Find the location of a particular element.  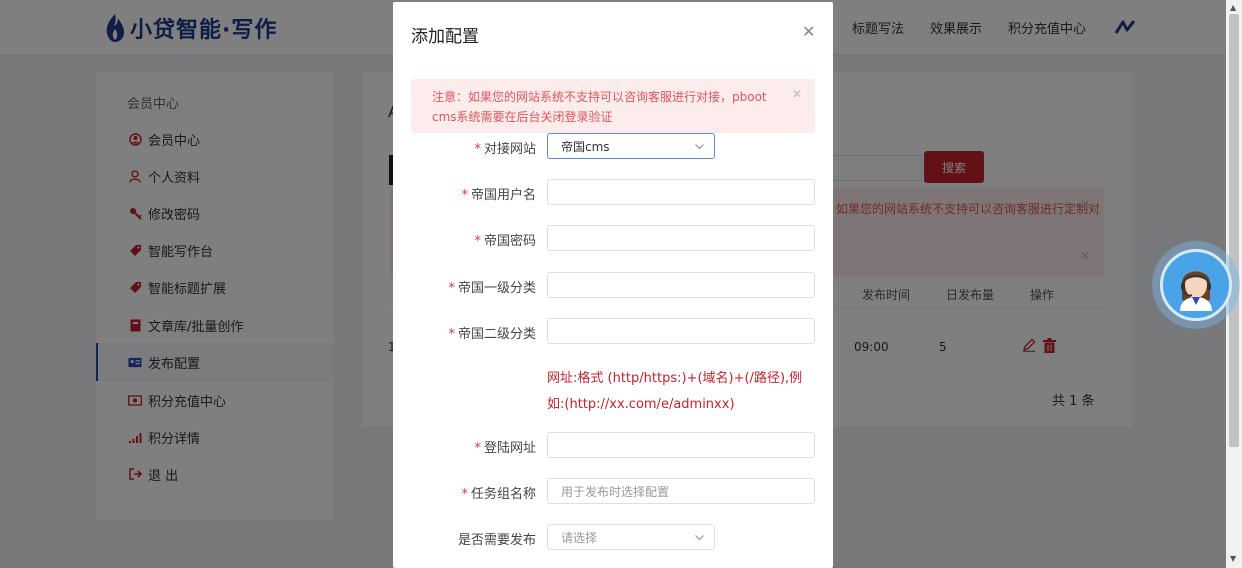

username-label: * 帝国用户名 is located at coordinates (498, 195).